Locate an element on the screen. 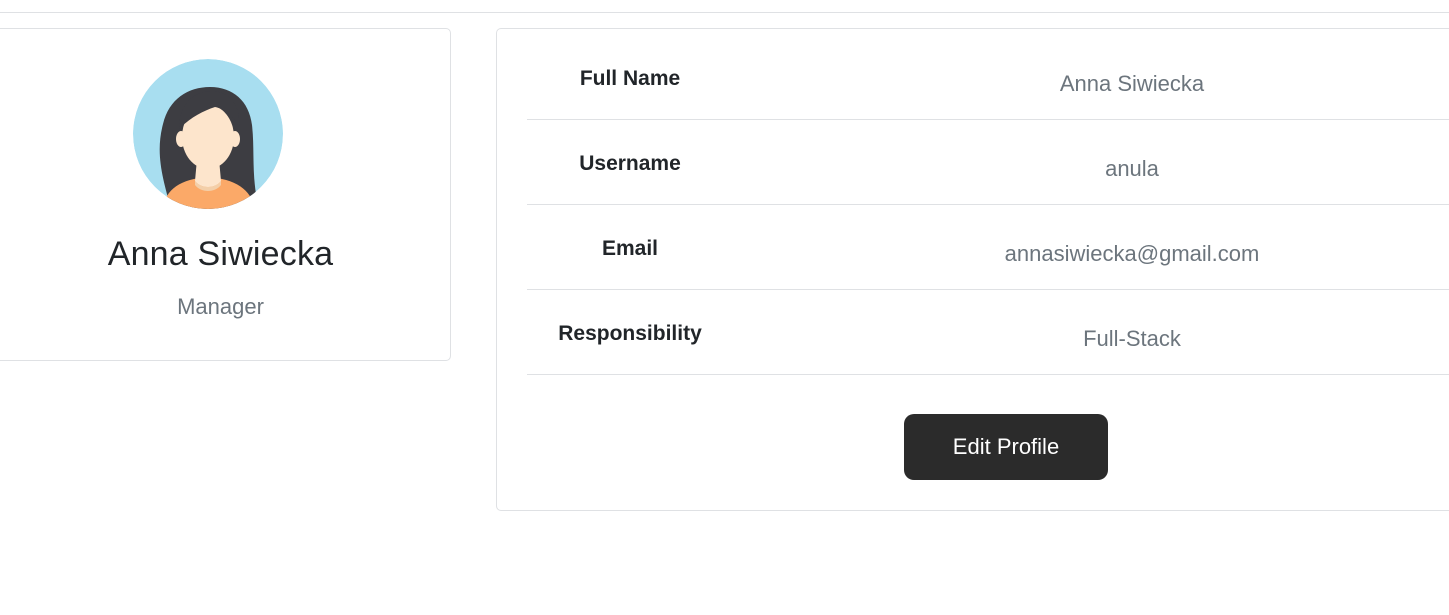 This screenshot has width=1449, height=615. detail-label: Email is located at coordinates (630, 248).